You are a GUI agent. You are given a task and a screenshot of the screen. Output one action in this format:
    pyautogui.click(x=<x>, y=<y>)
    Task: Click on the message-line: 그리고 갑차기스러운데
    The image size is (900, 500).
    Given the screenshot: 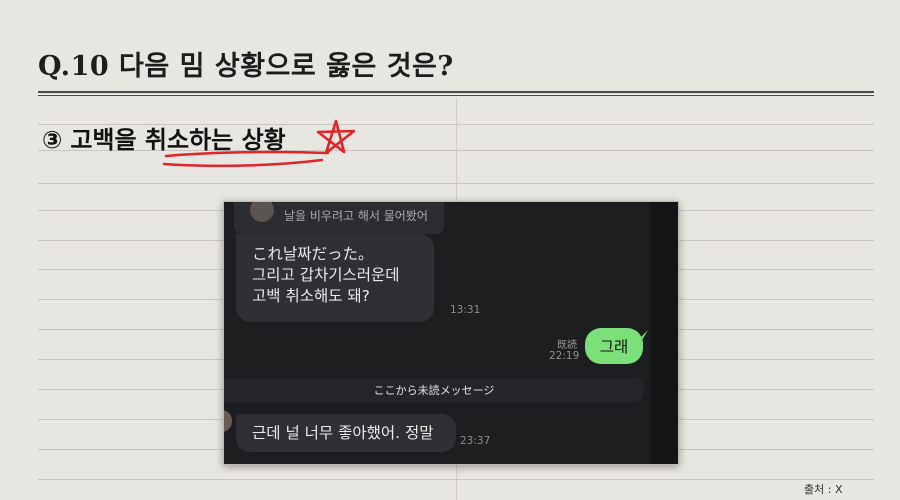 What is the action you would take?
    pyautogui.click(x=326, y=275)
    